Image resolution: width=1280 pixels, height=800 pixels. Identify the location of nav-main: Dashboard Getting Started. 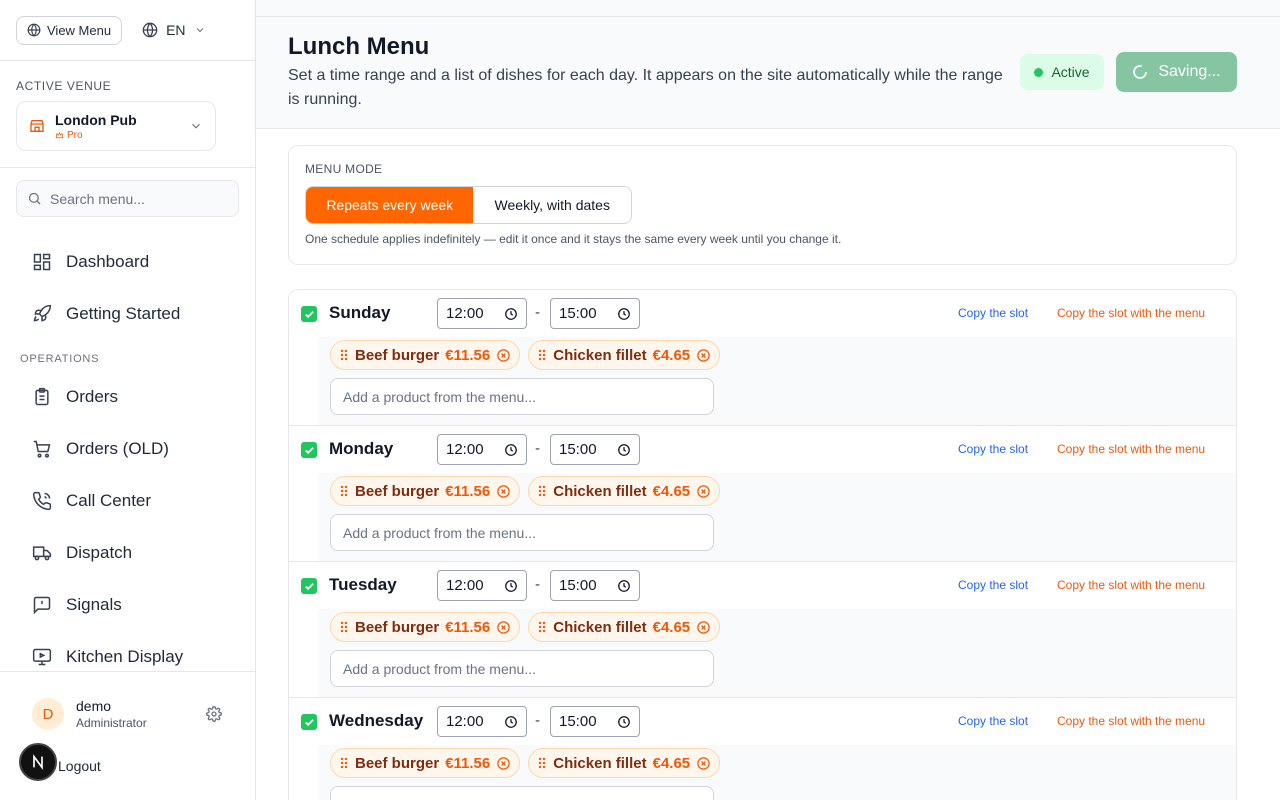
(128, 288).